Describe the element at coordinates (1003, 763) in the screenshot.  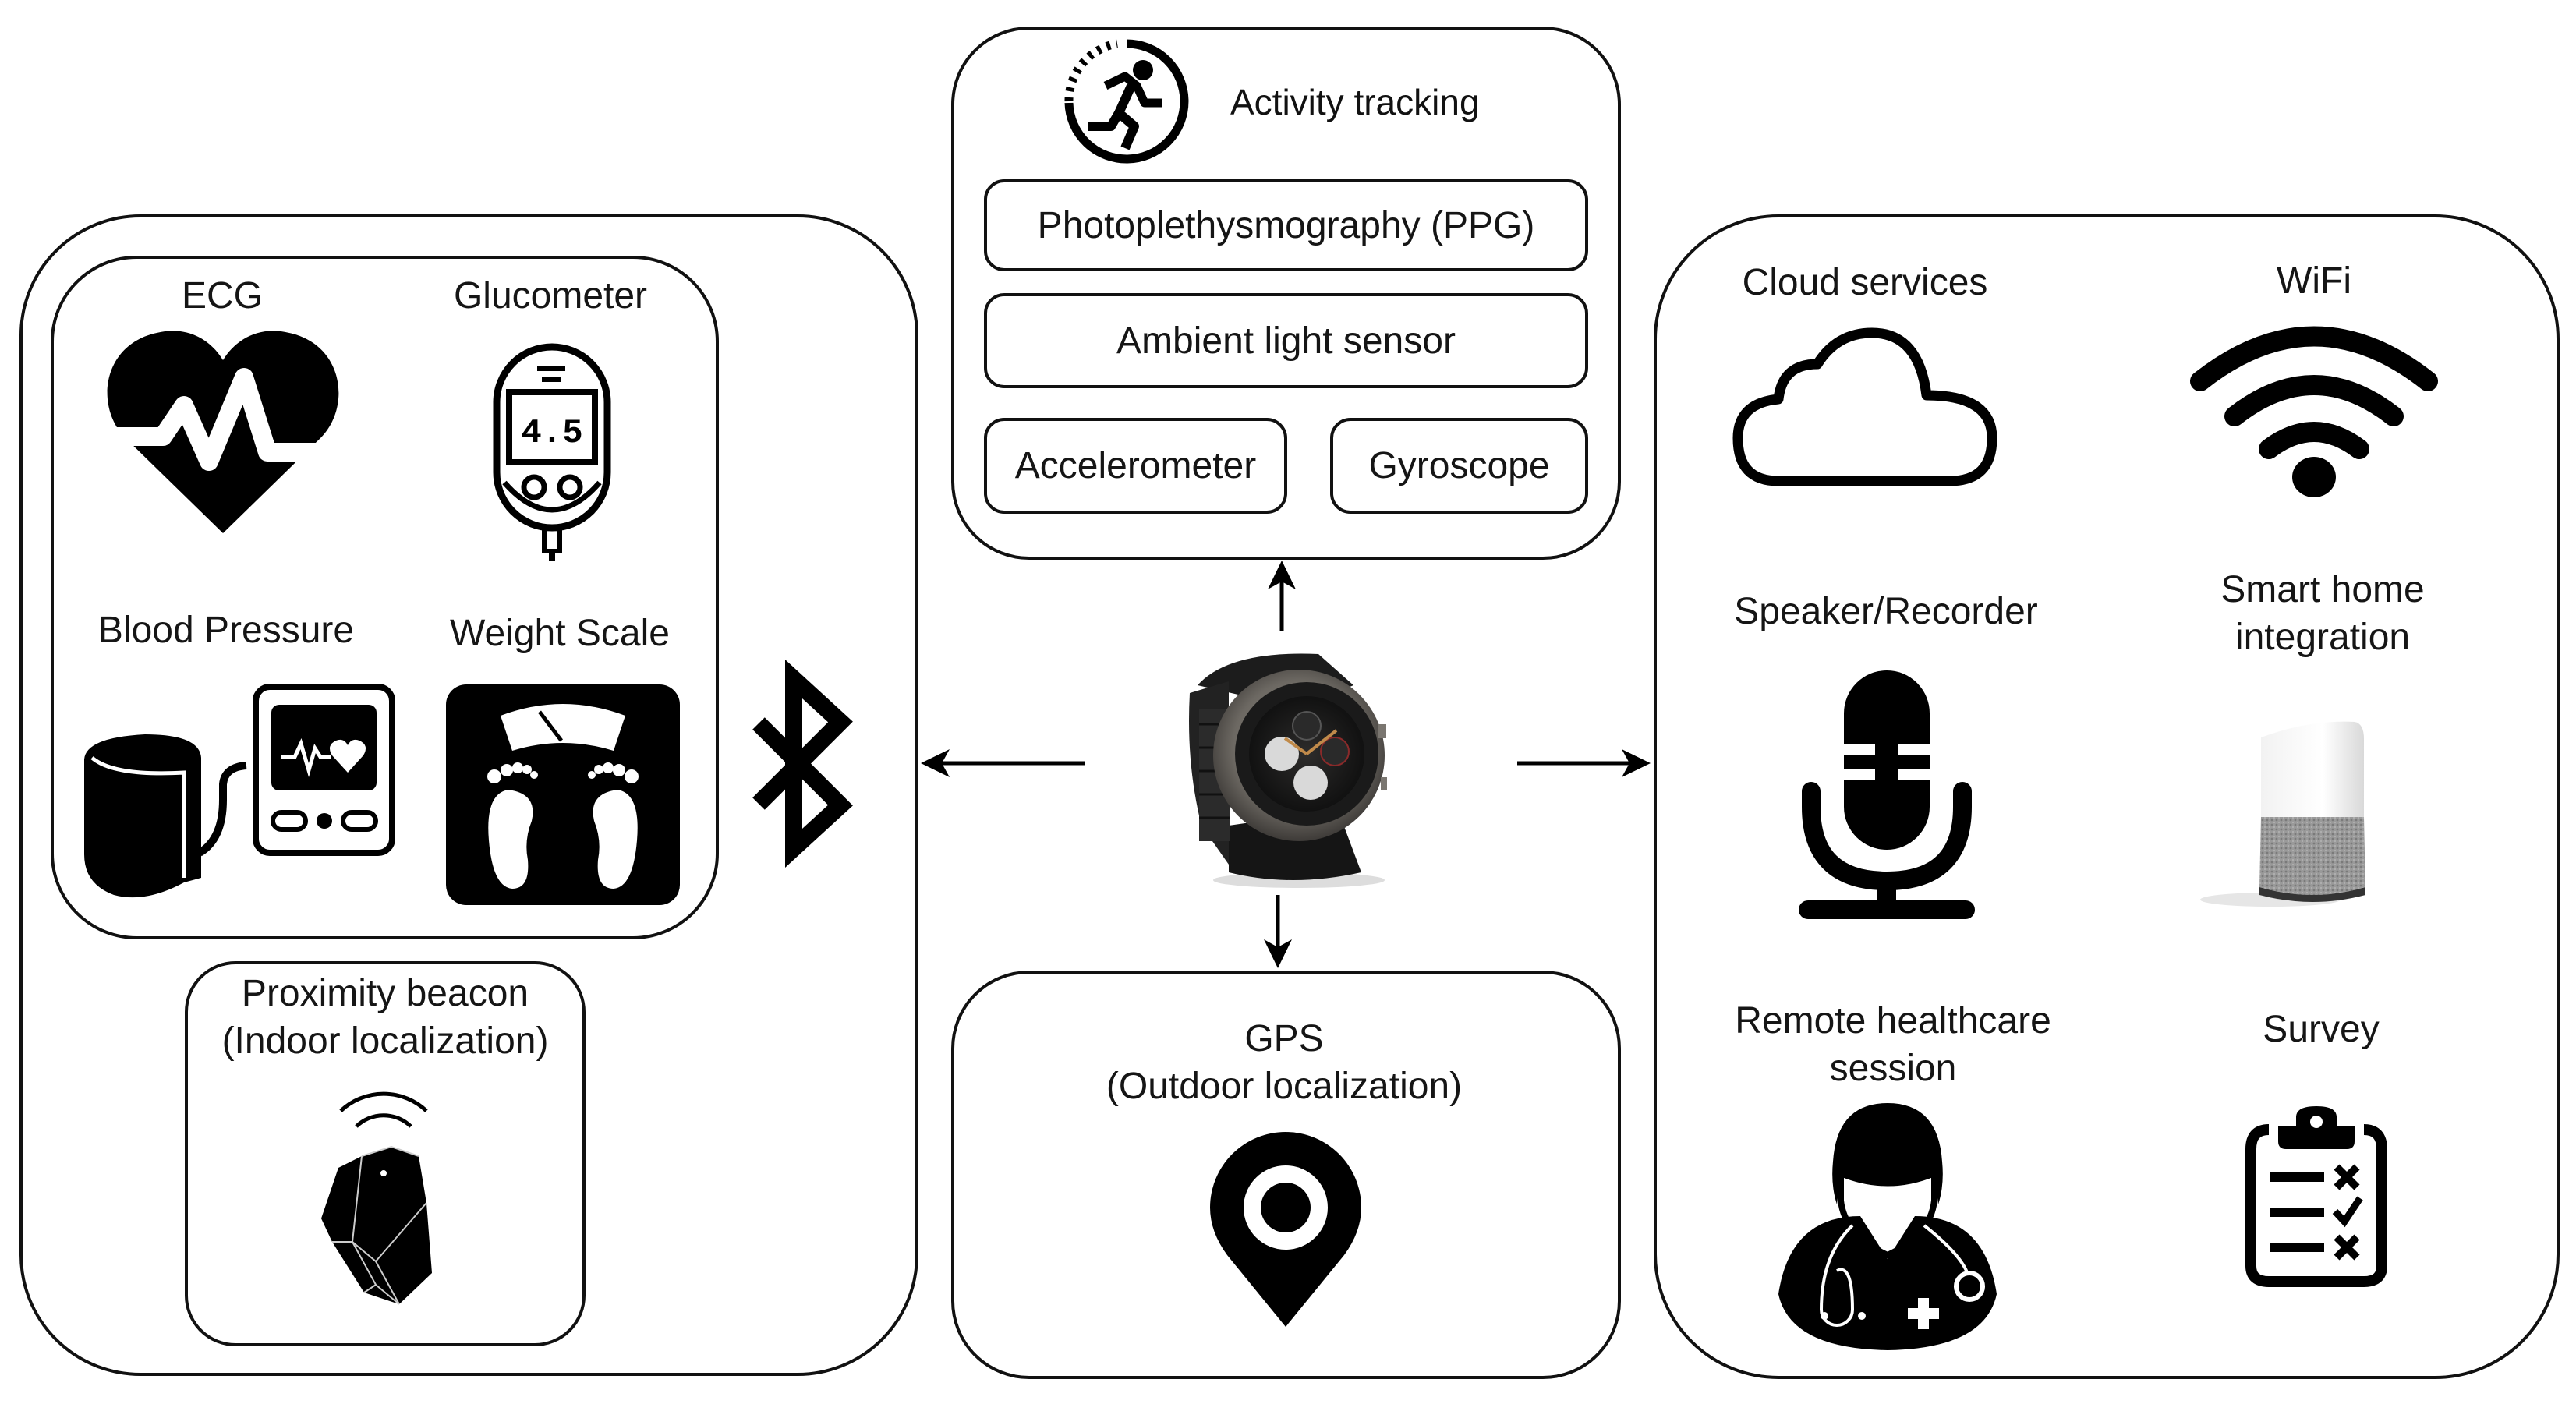
I see `arrow-to-left-panel` at that location.